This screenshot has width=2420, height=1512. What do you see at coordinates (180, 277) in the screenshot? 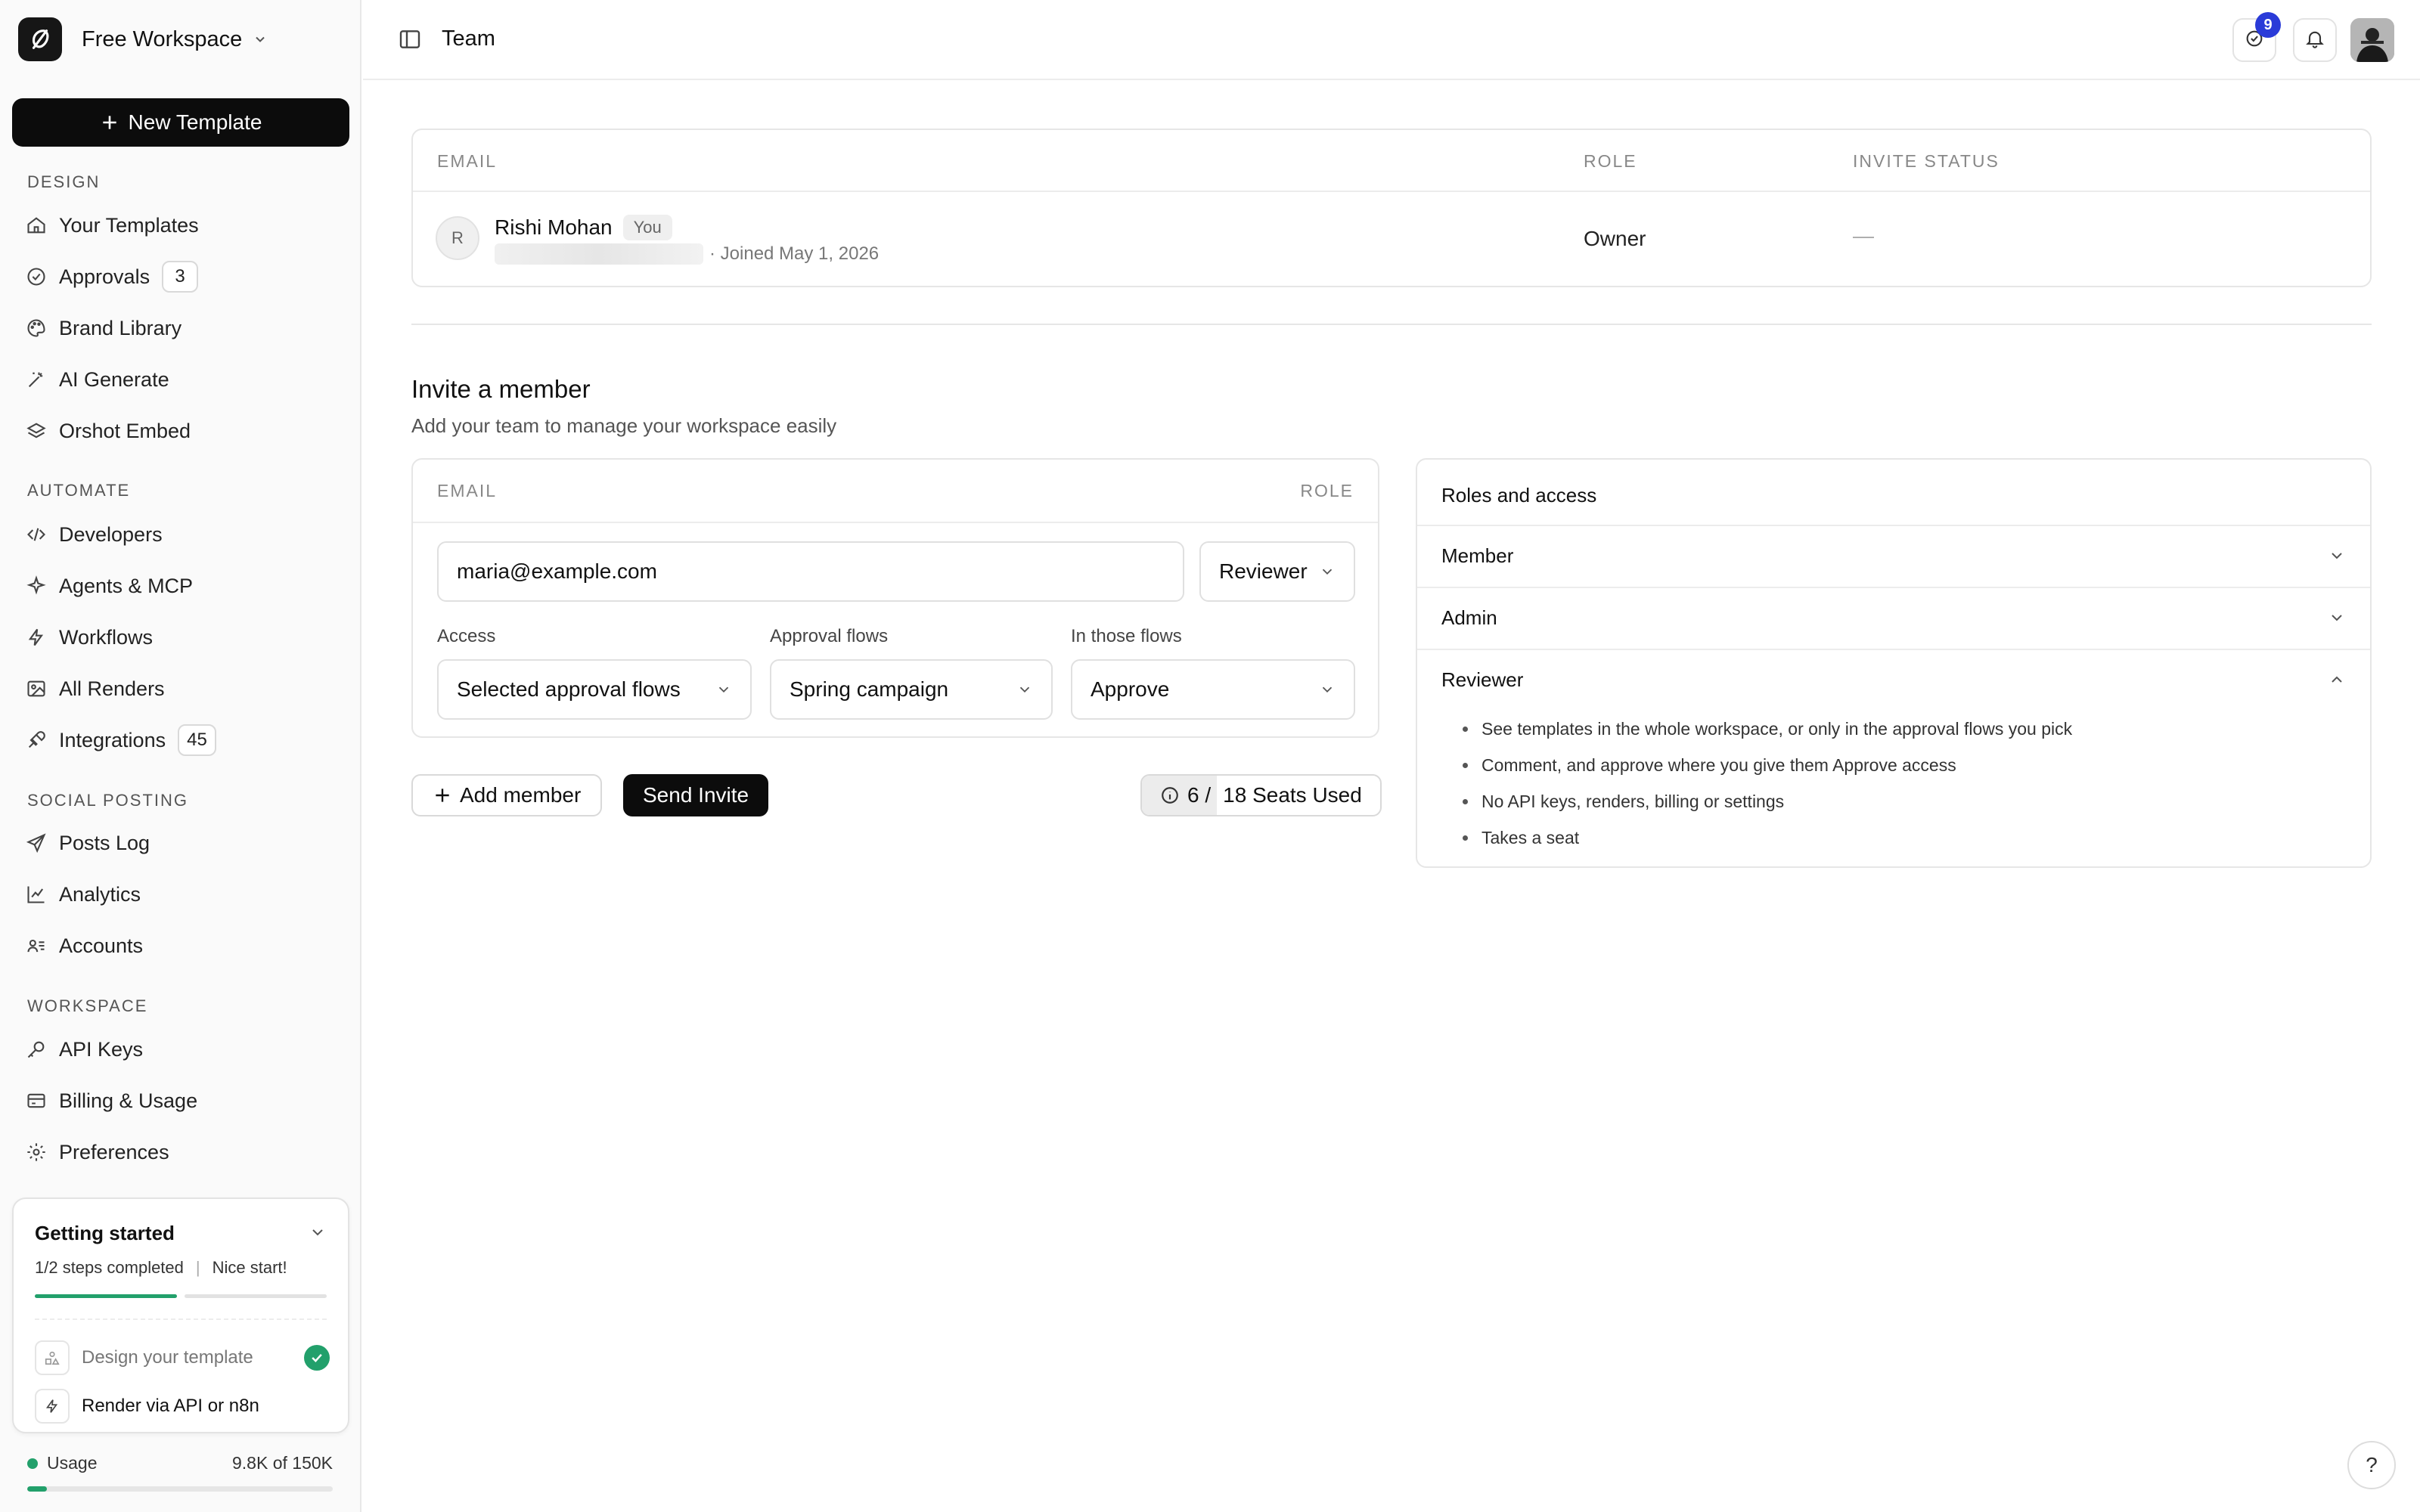
I see `approvals-count-badge: 3` at bounding box center [180, 277].